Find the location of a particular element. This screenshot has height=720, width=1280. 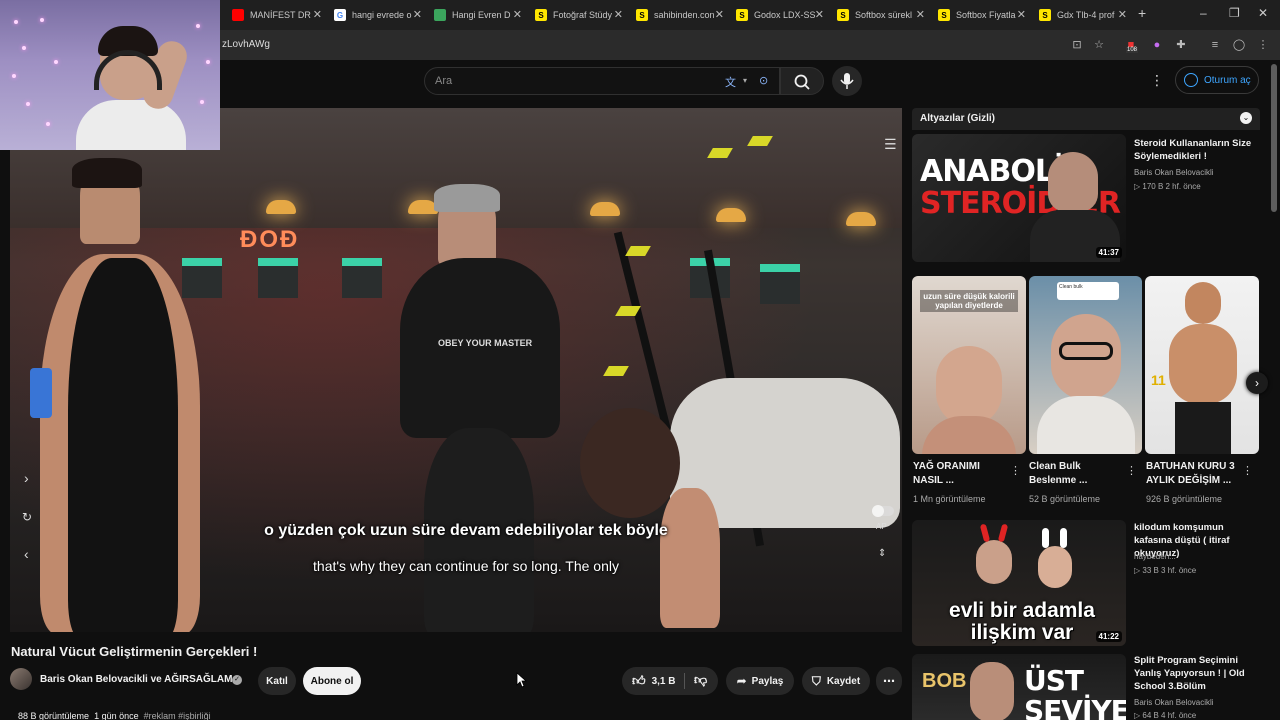

extension-icon: ● is located at coordinates (1157, 45).